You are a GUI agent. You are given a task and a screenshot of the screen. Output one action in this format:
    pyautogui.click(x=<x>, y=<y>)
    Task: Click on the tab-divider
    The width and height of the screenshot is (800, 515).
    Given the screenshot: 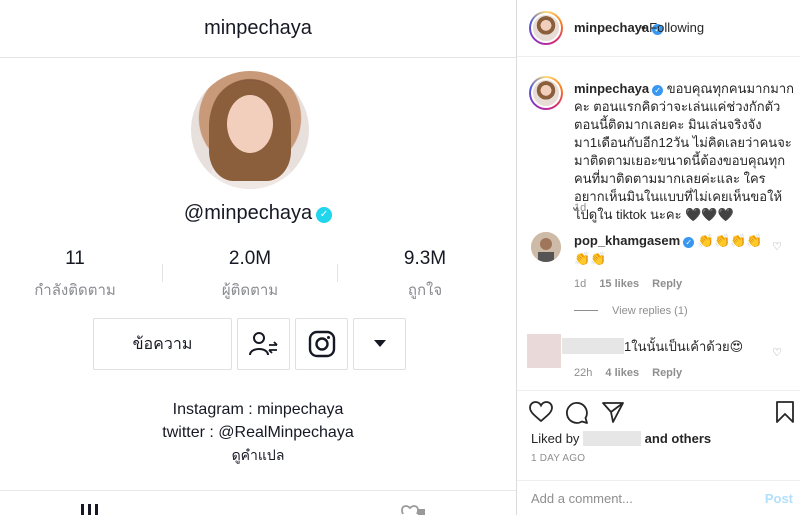 What is the action you would take?
    pyautogui.click(x=258, y=490)
    